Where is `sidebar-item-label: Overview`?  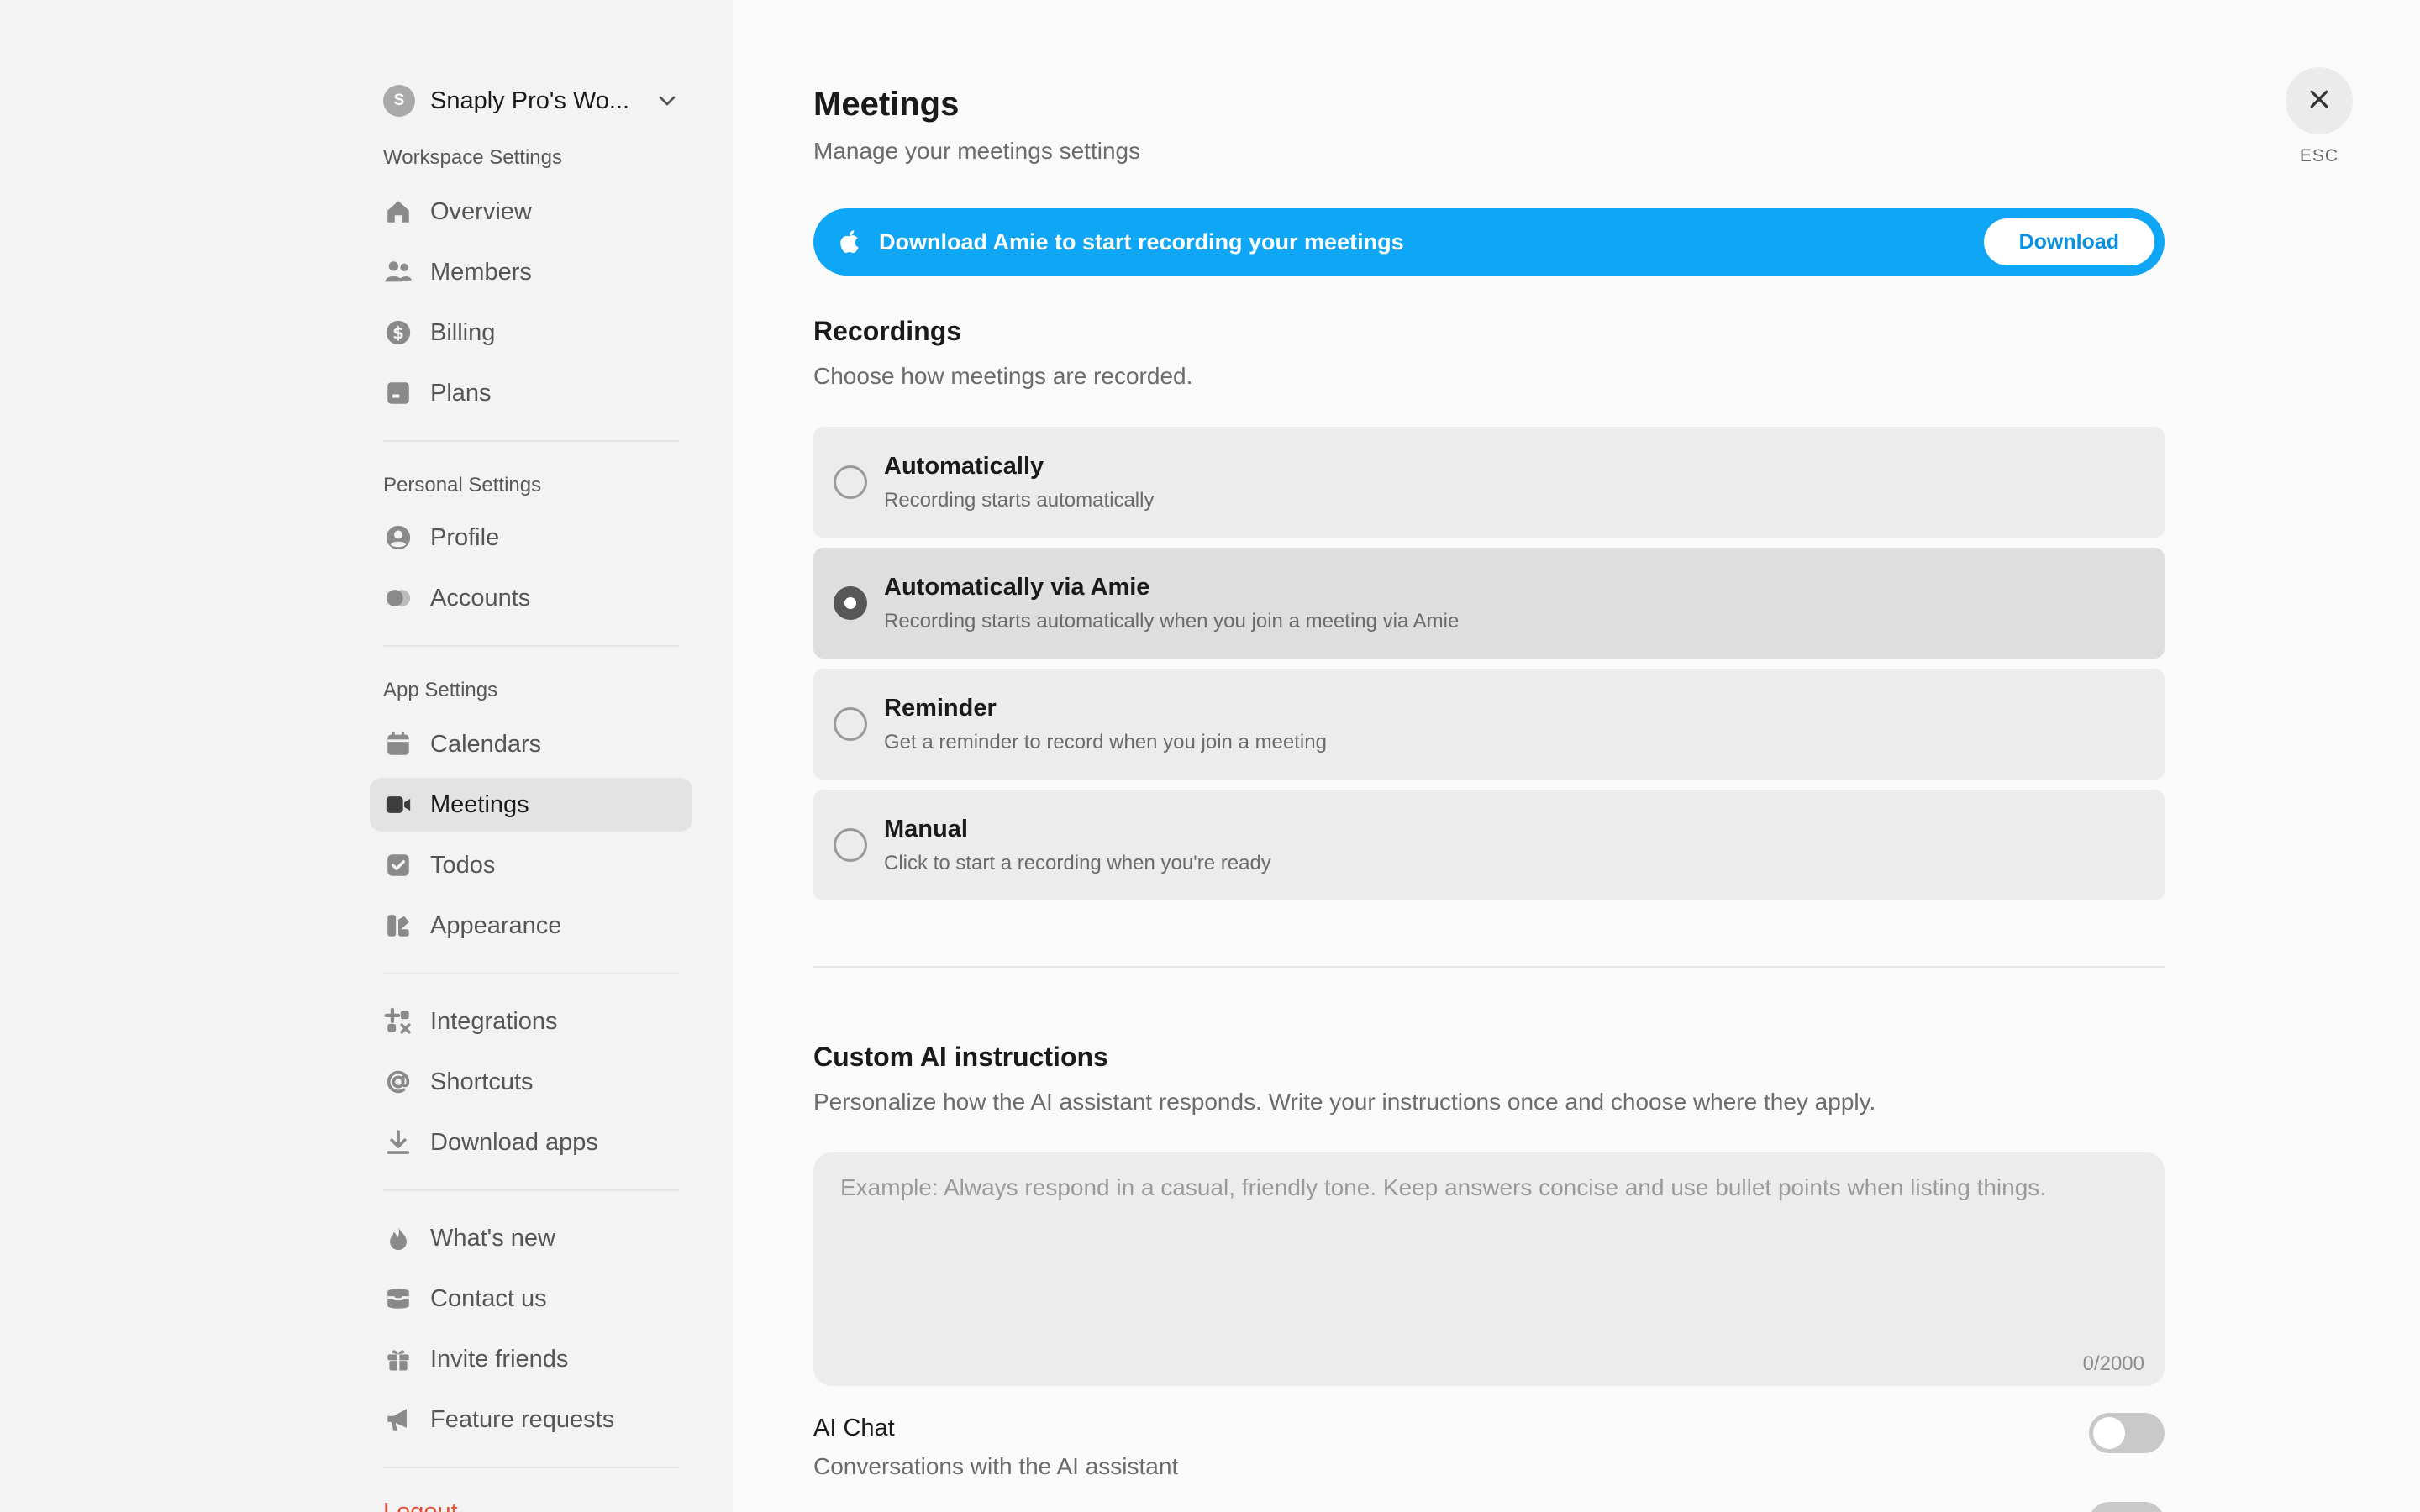
sidebar-item-label: Overview is located at coordinates (481, 211).